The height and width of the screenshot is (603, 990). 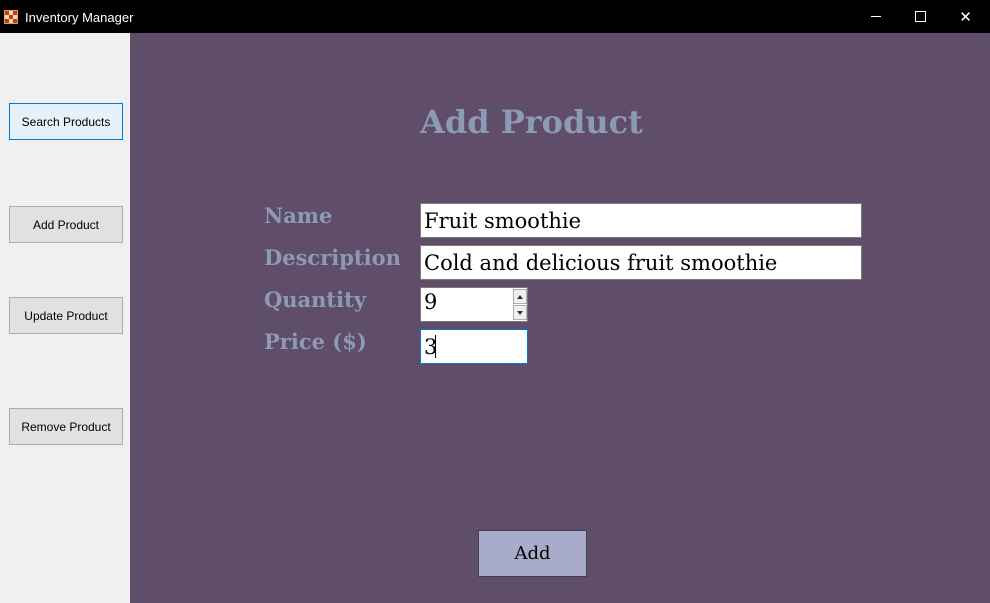 I want to click on minimize-button, so click(x=875, y=16).